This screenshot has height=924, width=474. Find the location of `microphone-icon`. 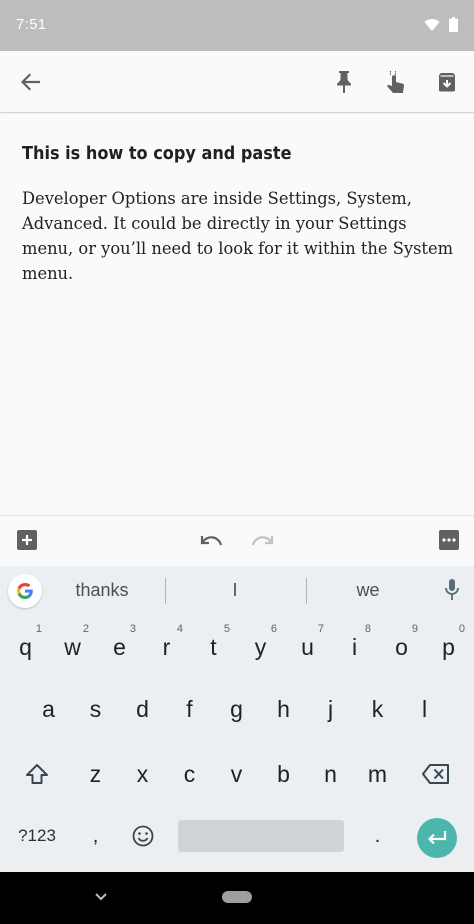

microphone-icon is located at coordinates (452, 590).